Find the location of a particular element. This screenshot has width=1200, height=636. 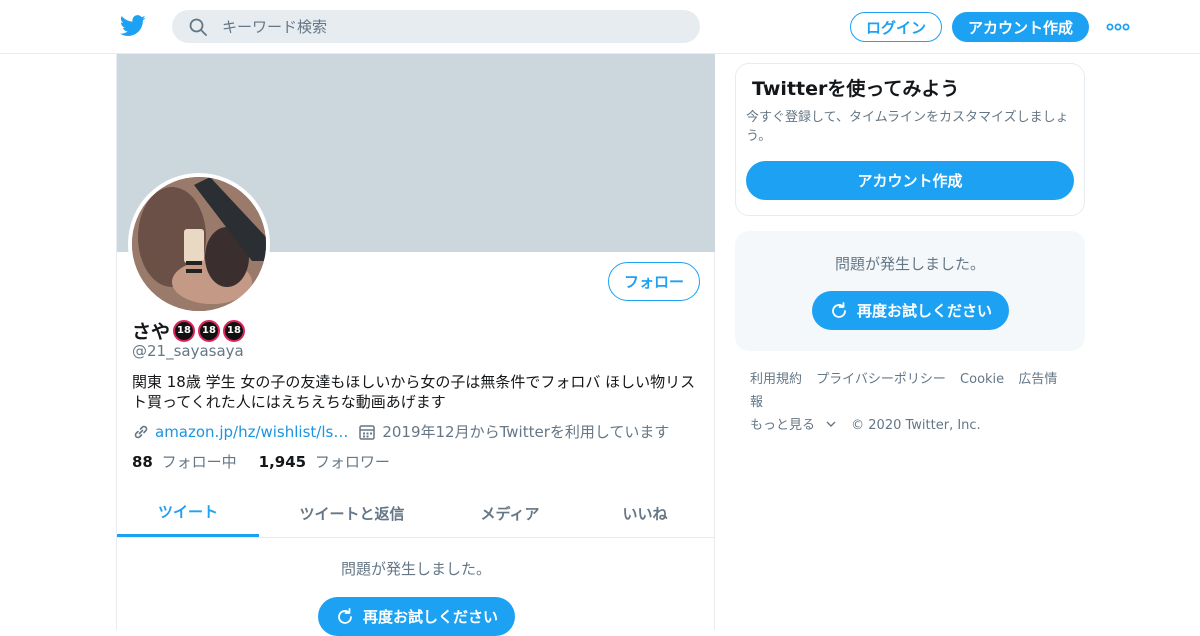

profile-handle: @21_sayasaya is located at coordinates (188, 351).